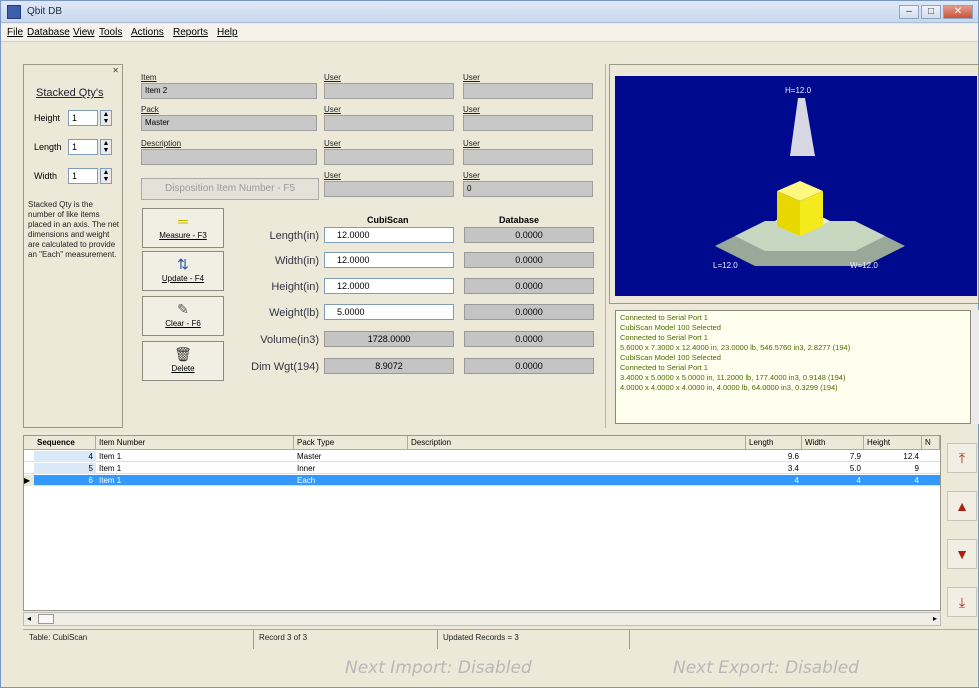  I want to click on length-qty-spinner: ▲ ▼, so click(106, 147).